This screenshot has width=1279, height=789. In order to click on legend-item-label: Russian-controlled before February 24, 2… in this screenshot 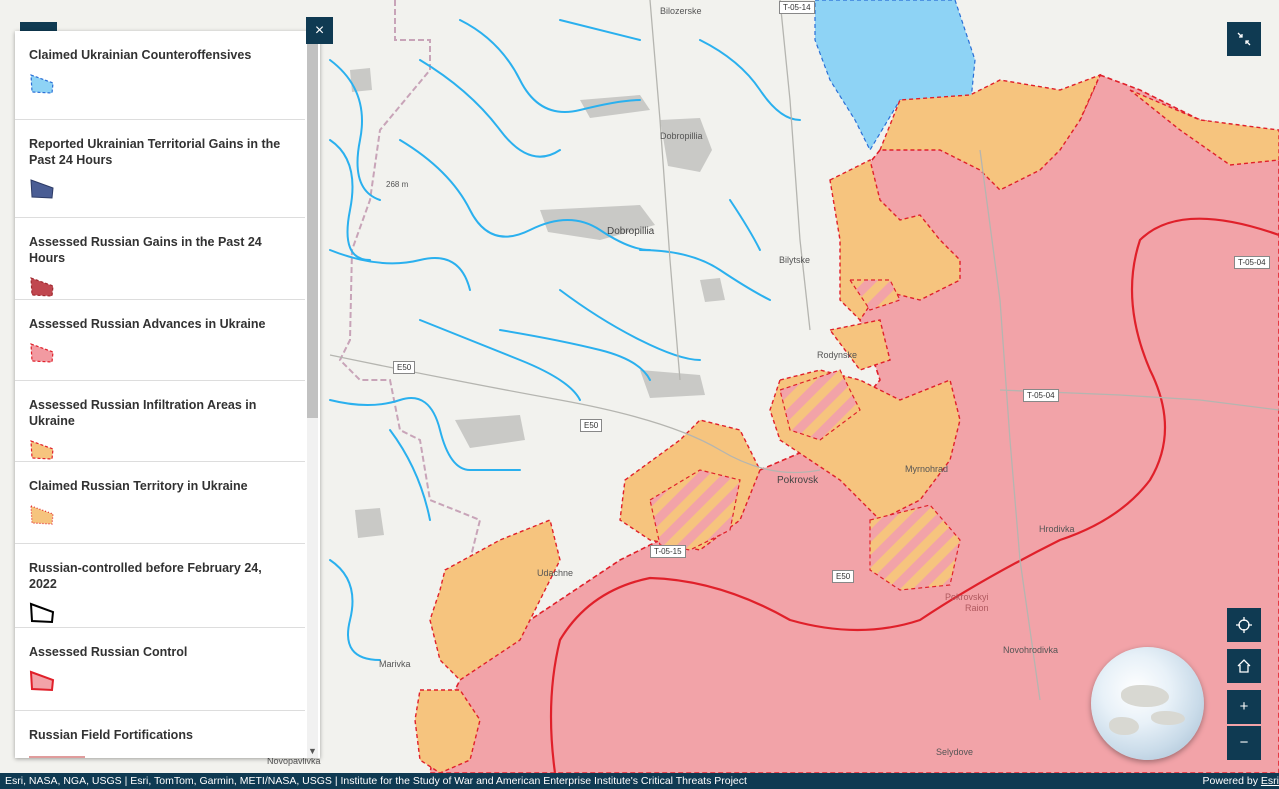, I will do `click(145, 576)`.